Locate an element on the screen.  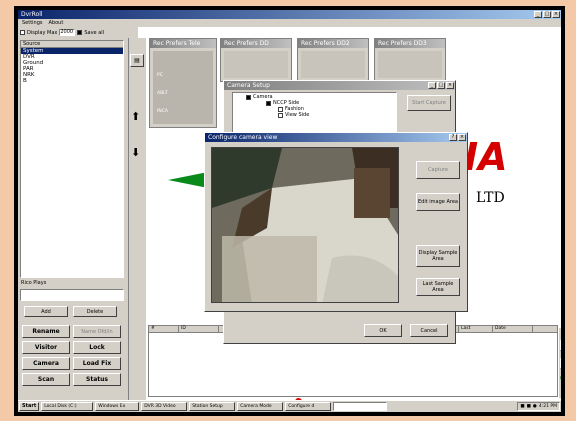
start-label: Start is located at coordinates (29, 406).